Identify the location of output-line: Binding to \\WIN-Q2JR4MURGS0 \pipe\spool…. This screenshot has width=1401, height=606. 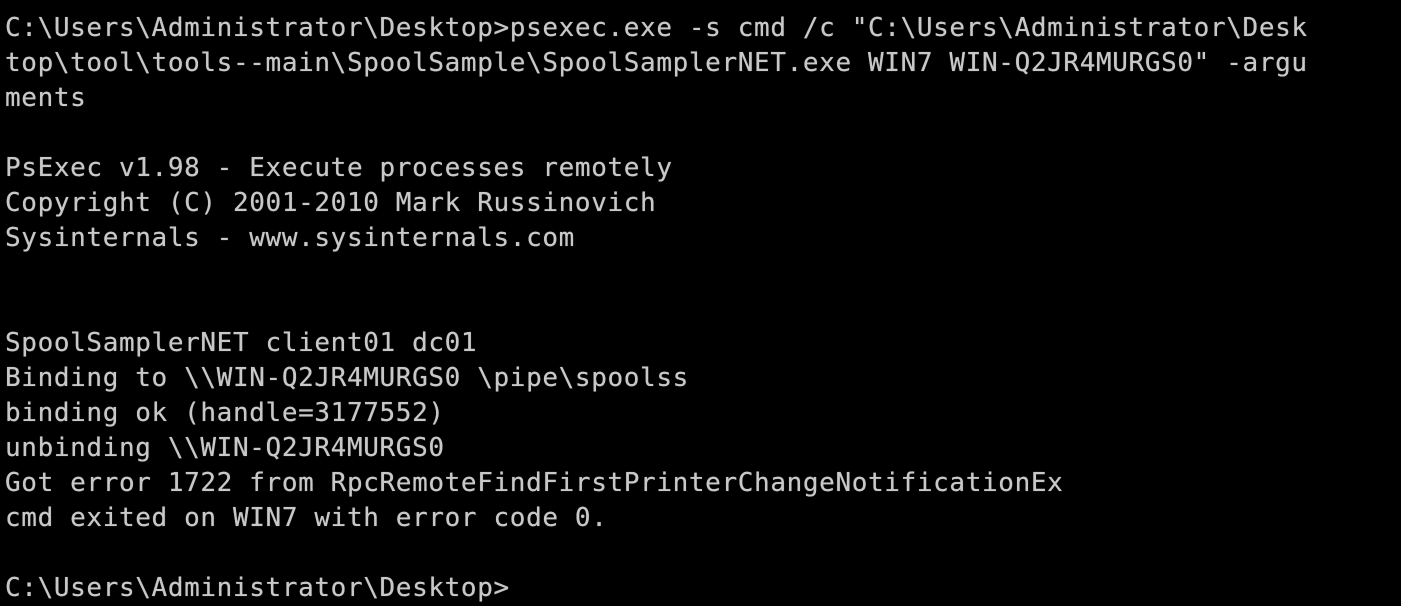
(347, 378).